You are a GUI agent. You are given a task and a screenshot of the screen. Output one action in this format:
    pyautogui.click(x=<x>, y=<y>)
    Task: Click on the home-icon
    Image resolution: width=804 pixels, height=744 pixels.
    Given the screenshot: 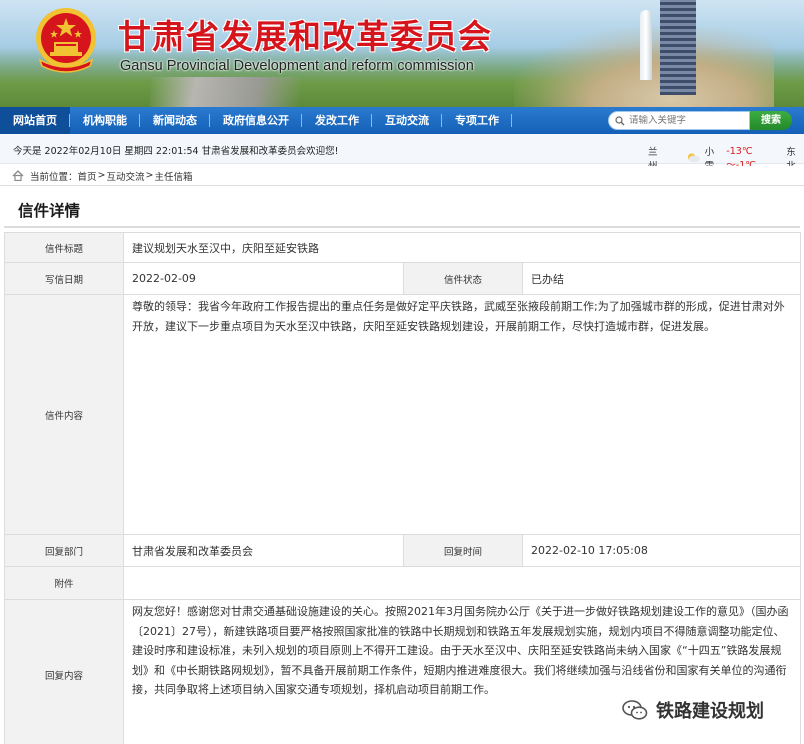 What is the action you would take?
    pyautogui.click(x=18, y=175)
    